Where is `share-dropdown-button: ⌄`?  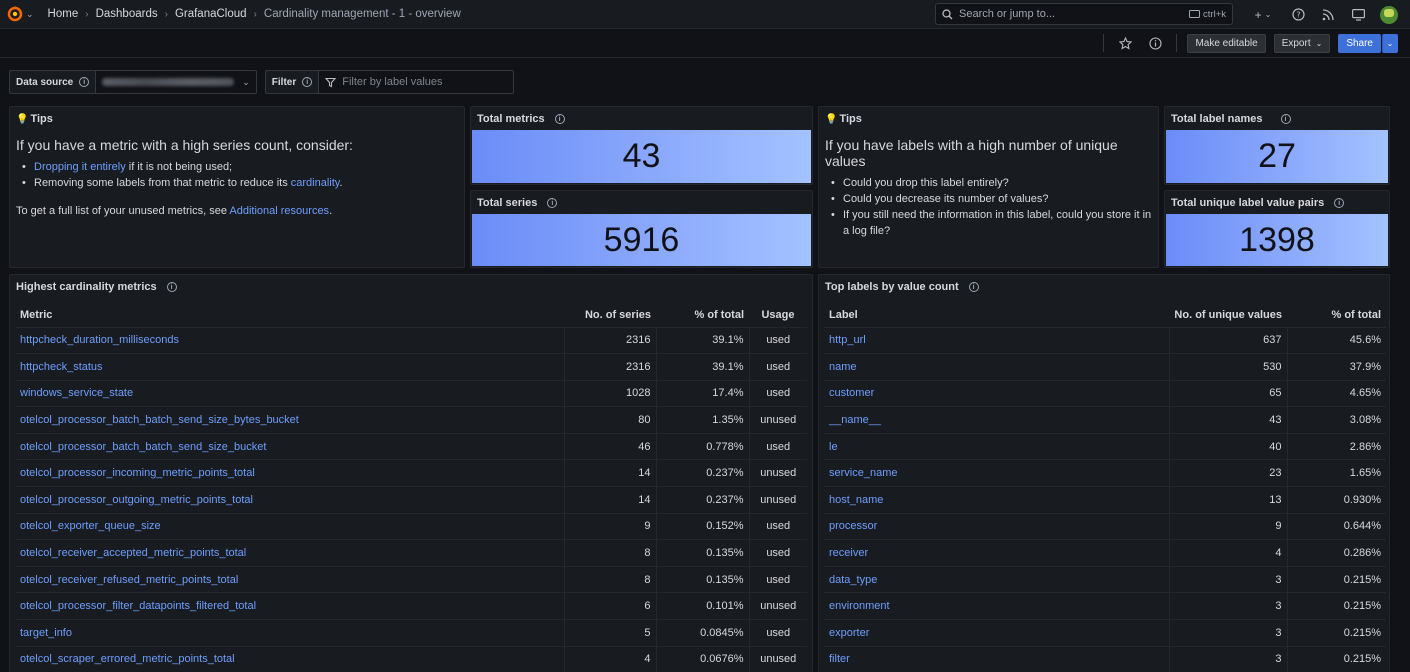 share-dropdown-button: ⌄ is located at coordinates (1390, 43).